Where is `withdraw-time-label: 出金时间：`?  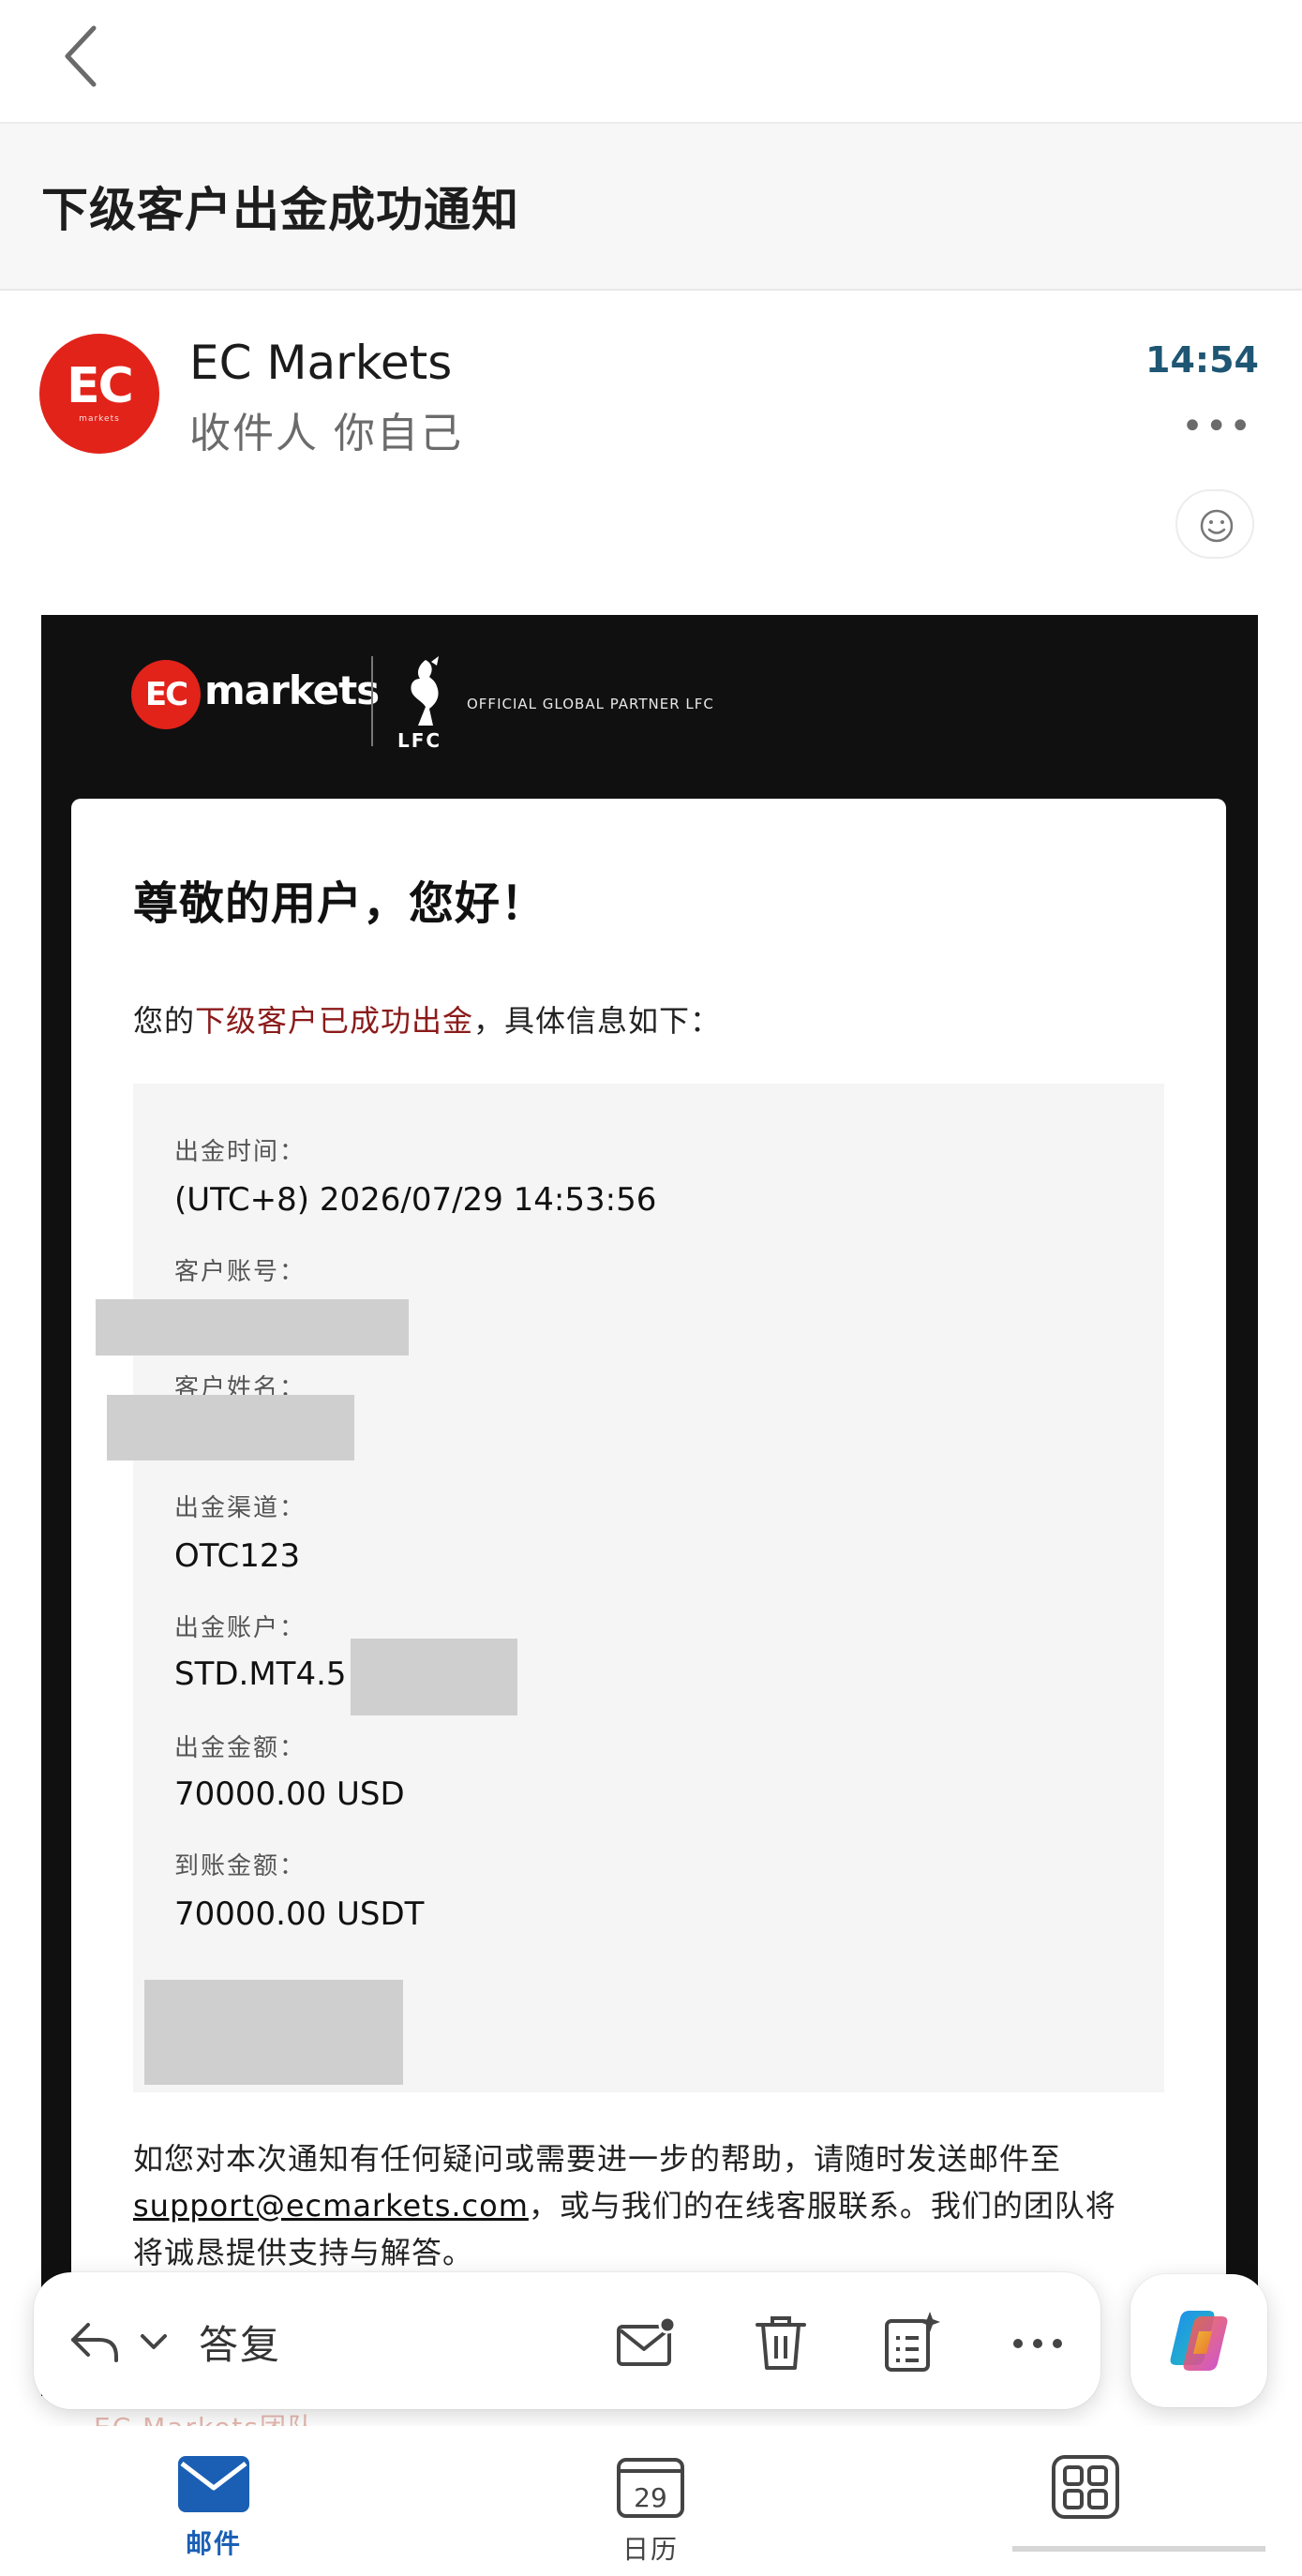
withdraw-time-label: 出金时间： is located at coordinates (241, 1152).